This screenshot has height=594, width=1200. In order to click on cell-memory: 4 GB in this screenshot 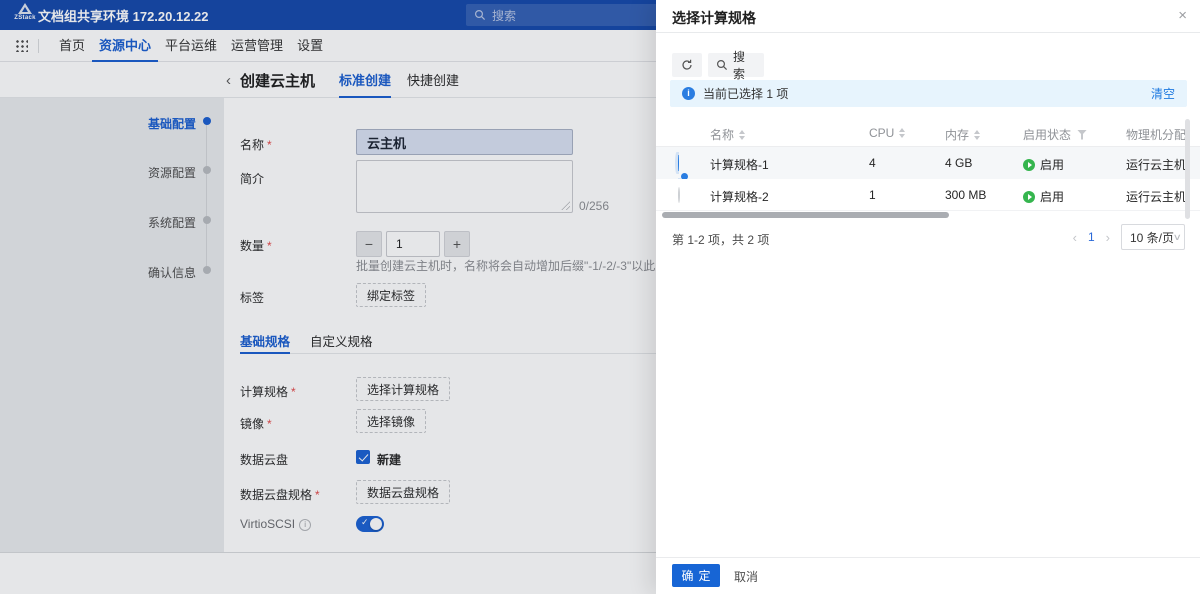, I will do `click(959, 163)`.